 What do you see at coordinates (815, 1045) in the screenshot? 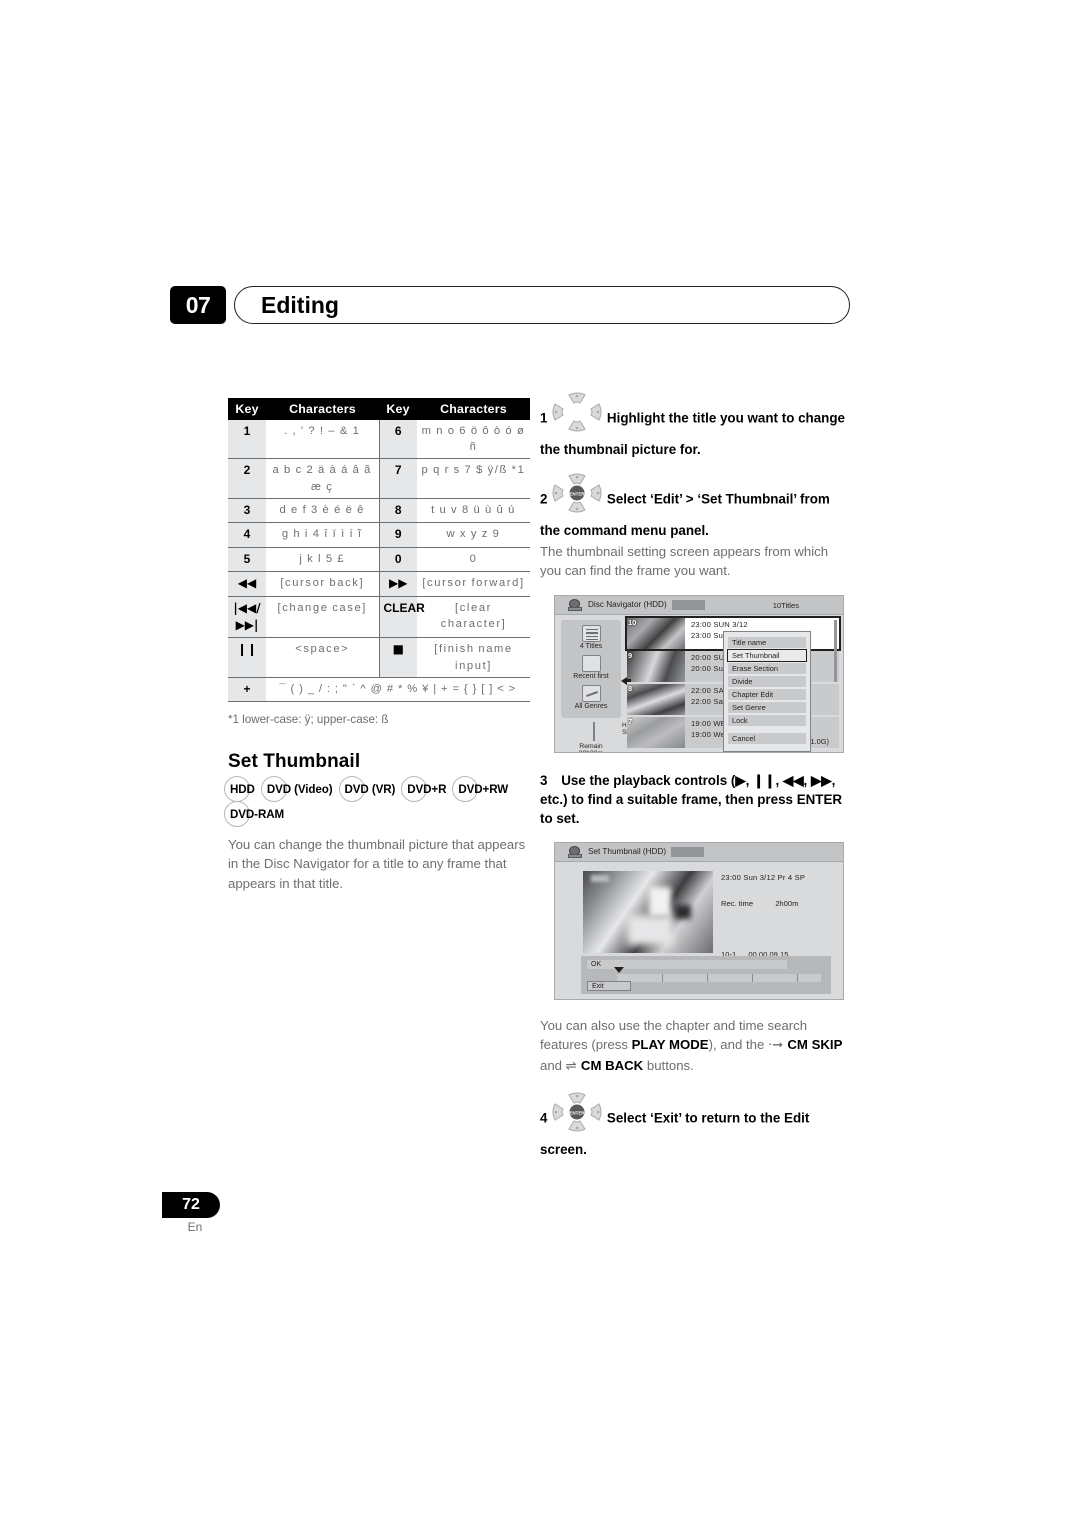
I see `cm-skip-key: CM SKIP` at bounding box center [815, 1045].